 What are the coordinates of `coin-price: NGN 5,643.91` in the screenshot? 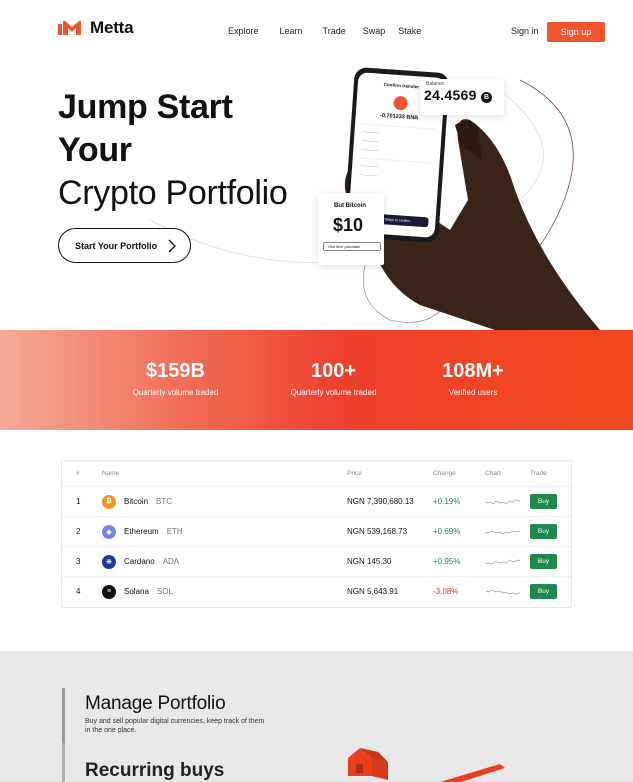 It's located at (373, 591).